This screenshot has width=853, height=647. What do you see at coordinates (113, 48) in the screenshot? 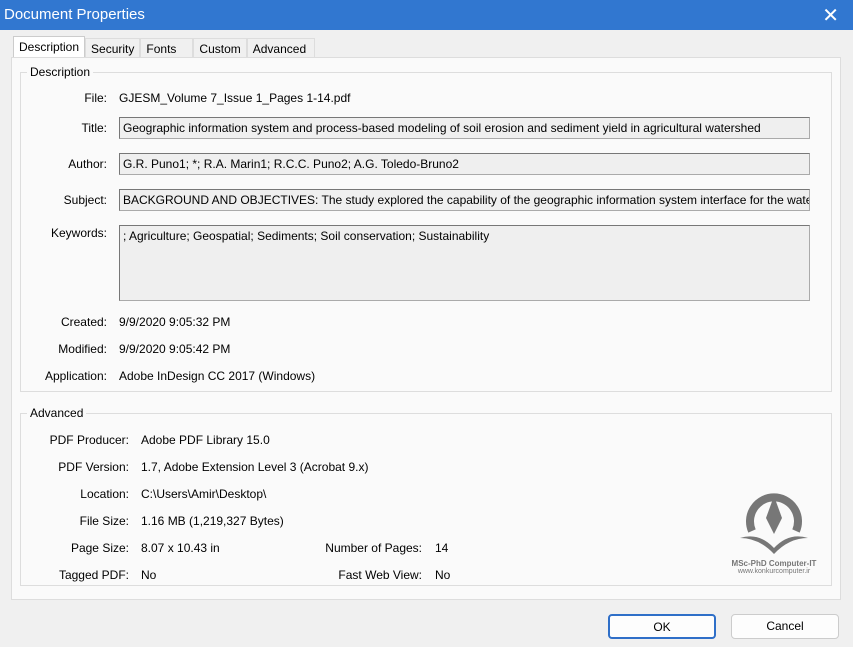
I see `tab-security: Security` at bounding box center [113, 48].